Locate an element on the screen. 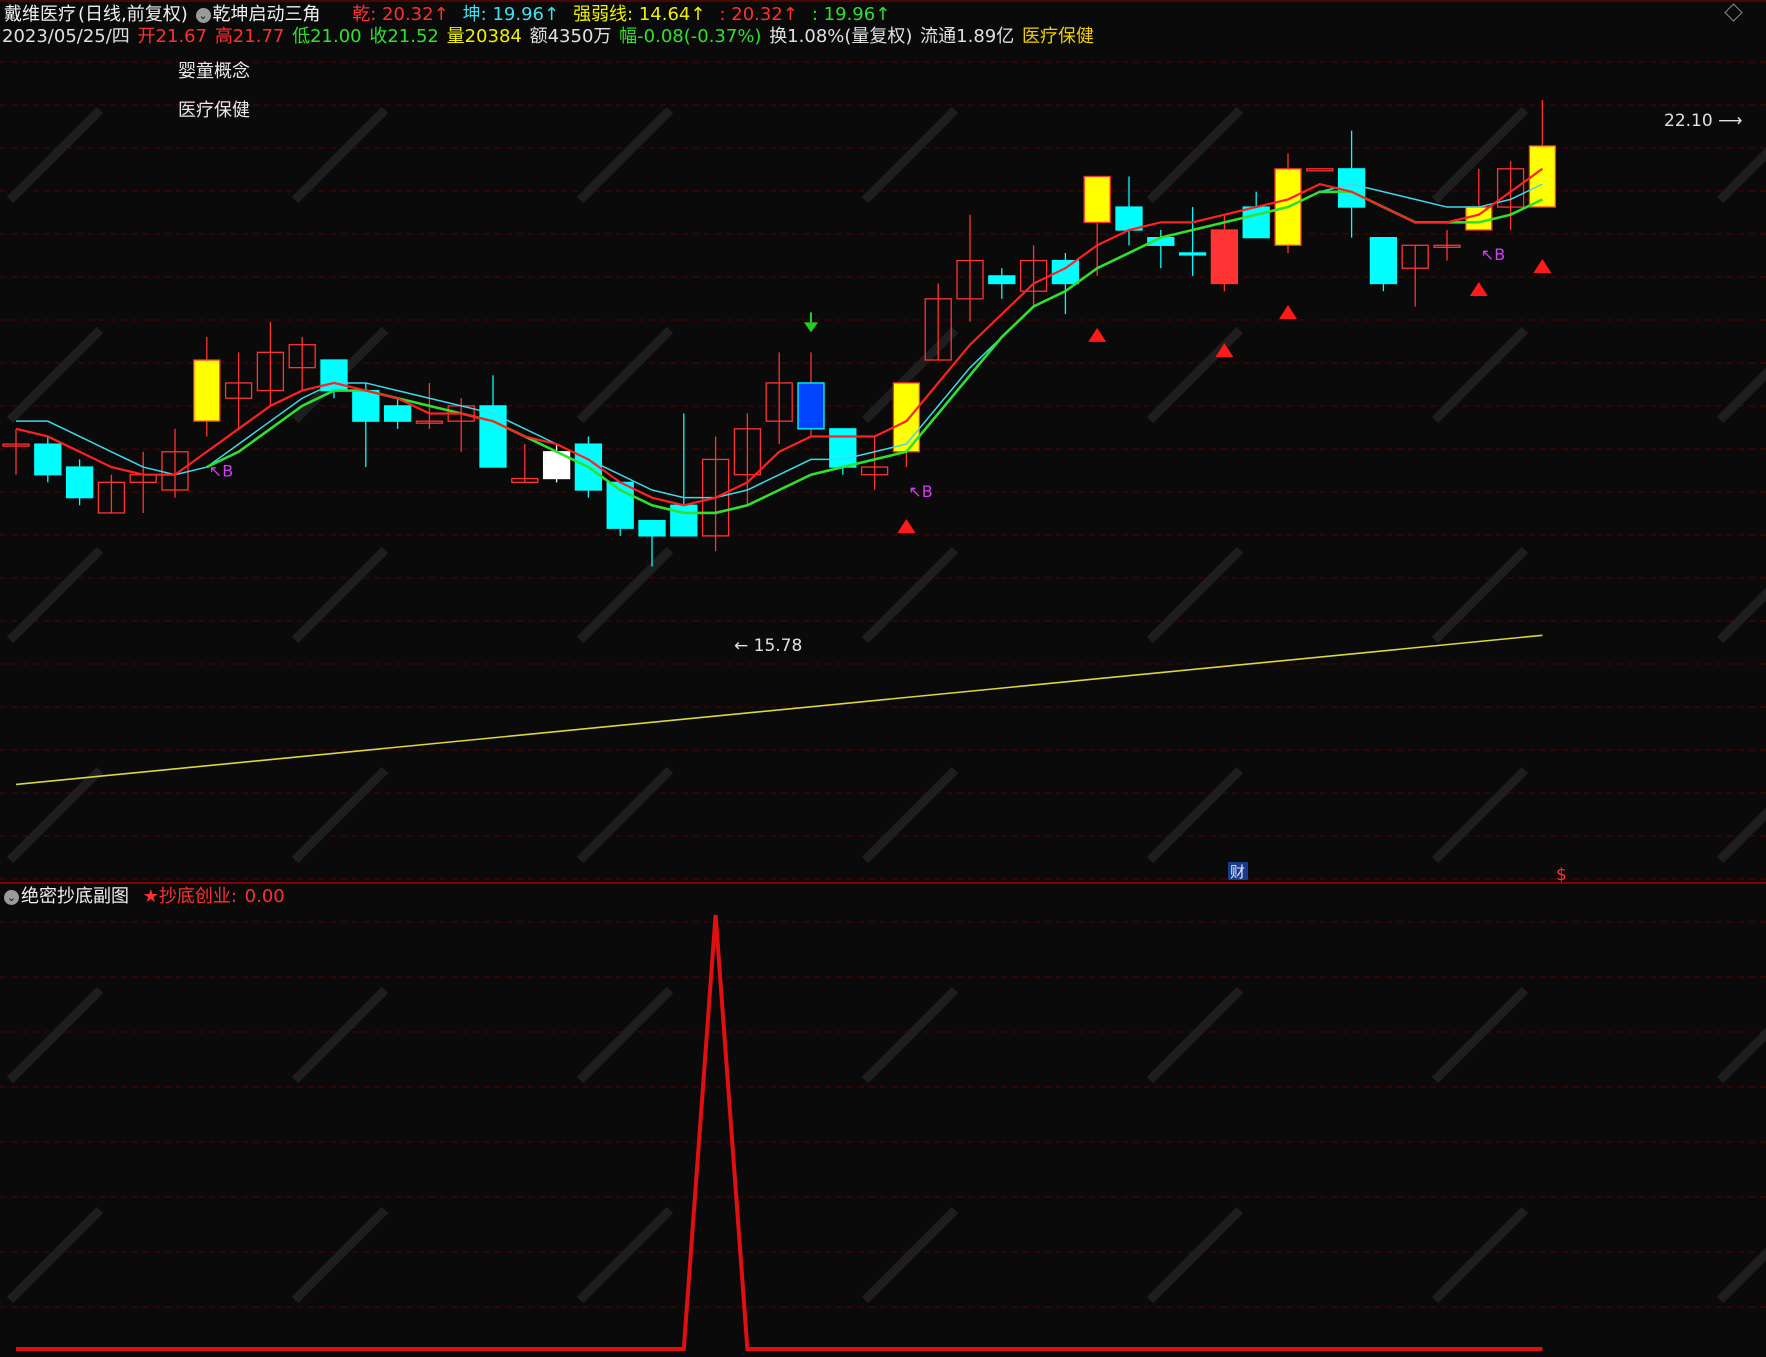 This screenshot has width=1766, height=1357. indicator-value-3: : 20.32↑ is located at coordinates (758, 14).